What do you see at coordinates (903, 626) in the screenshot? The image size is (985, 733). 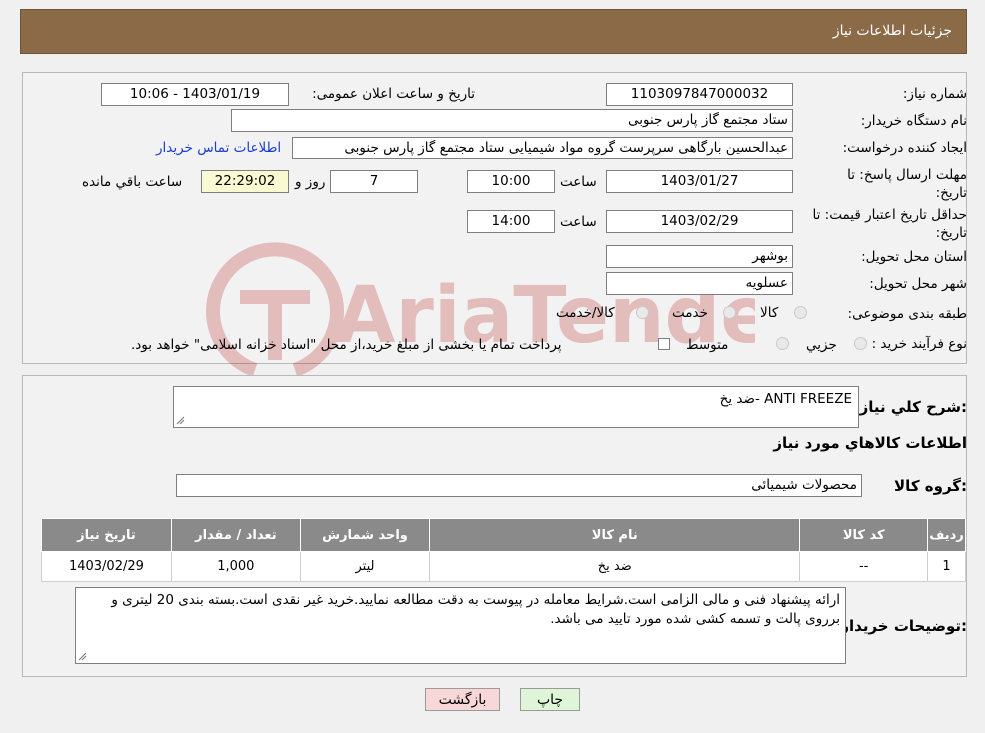 I see `buyer-notes-label: توضیحات خریدار:` at bounding box center [903, 626].